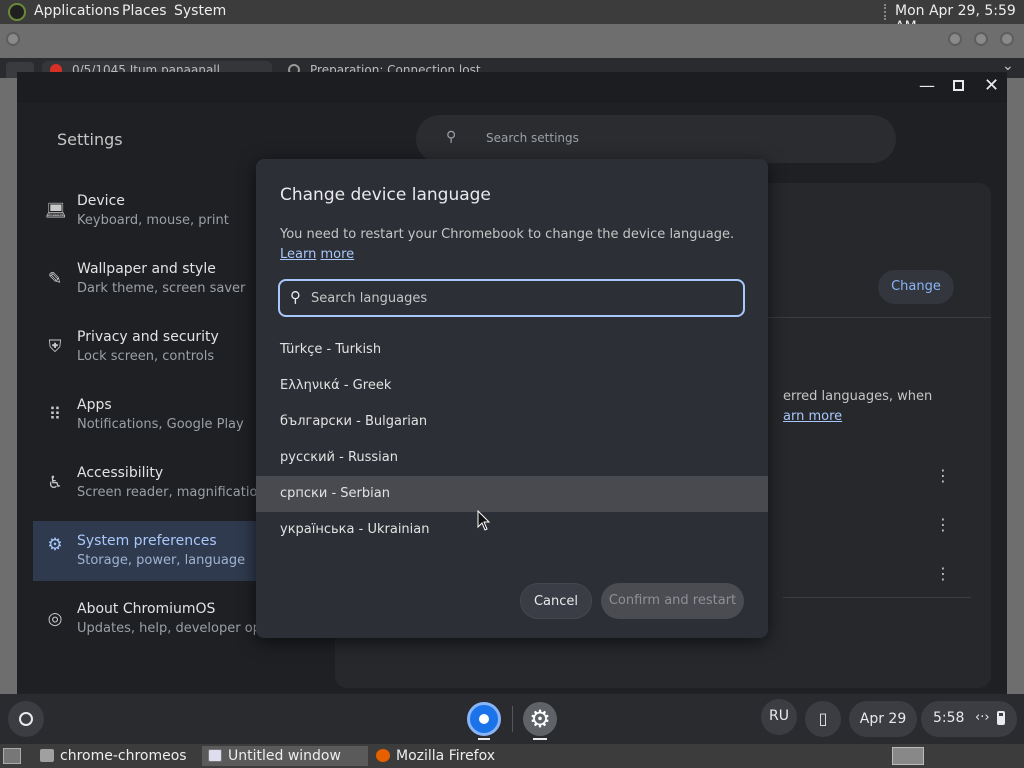 This screenshot has width=1024, height=768. What do you see at coordinates (512, 494) in the screenshot?
I see `language-option-hovered: српски - Serbian` at bounding box center [512, 494].